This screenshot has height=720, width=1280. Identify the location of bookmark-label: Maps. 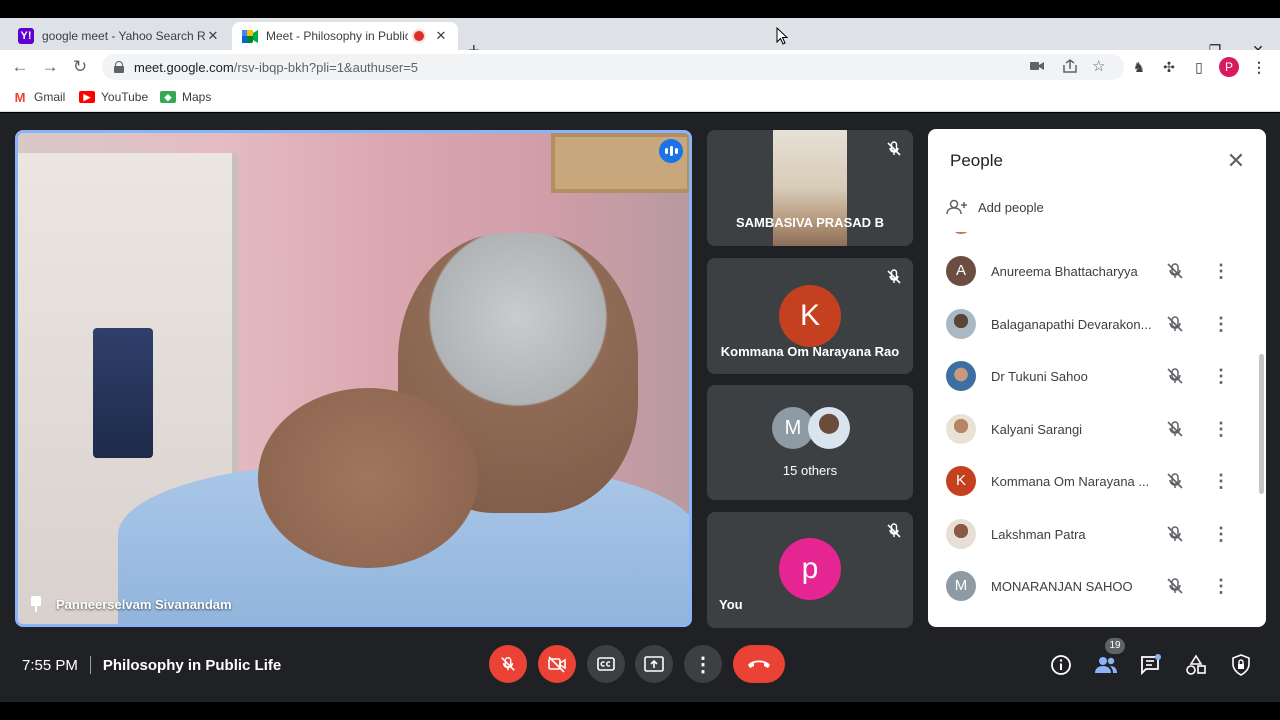
(197, 97).